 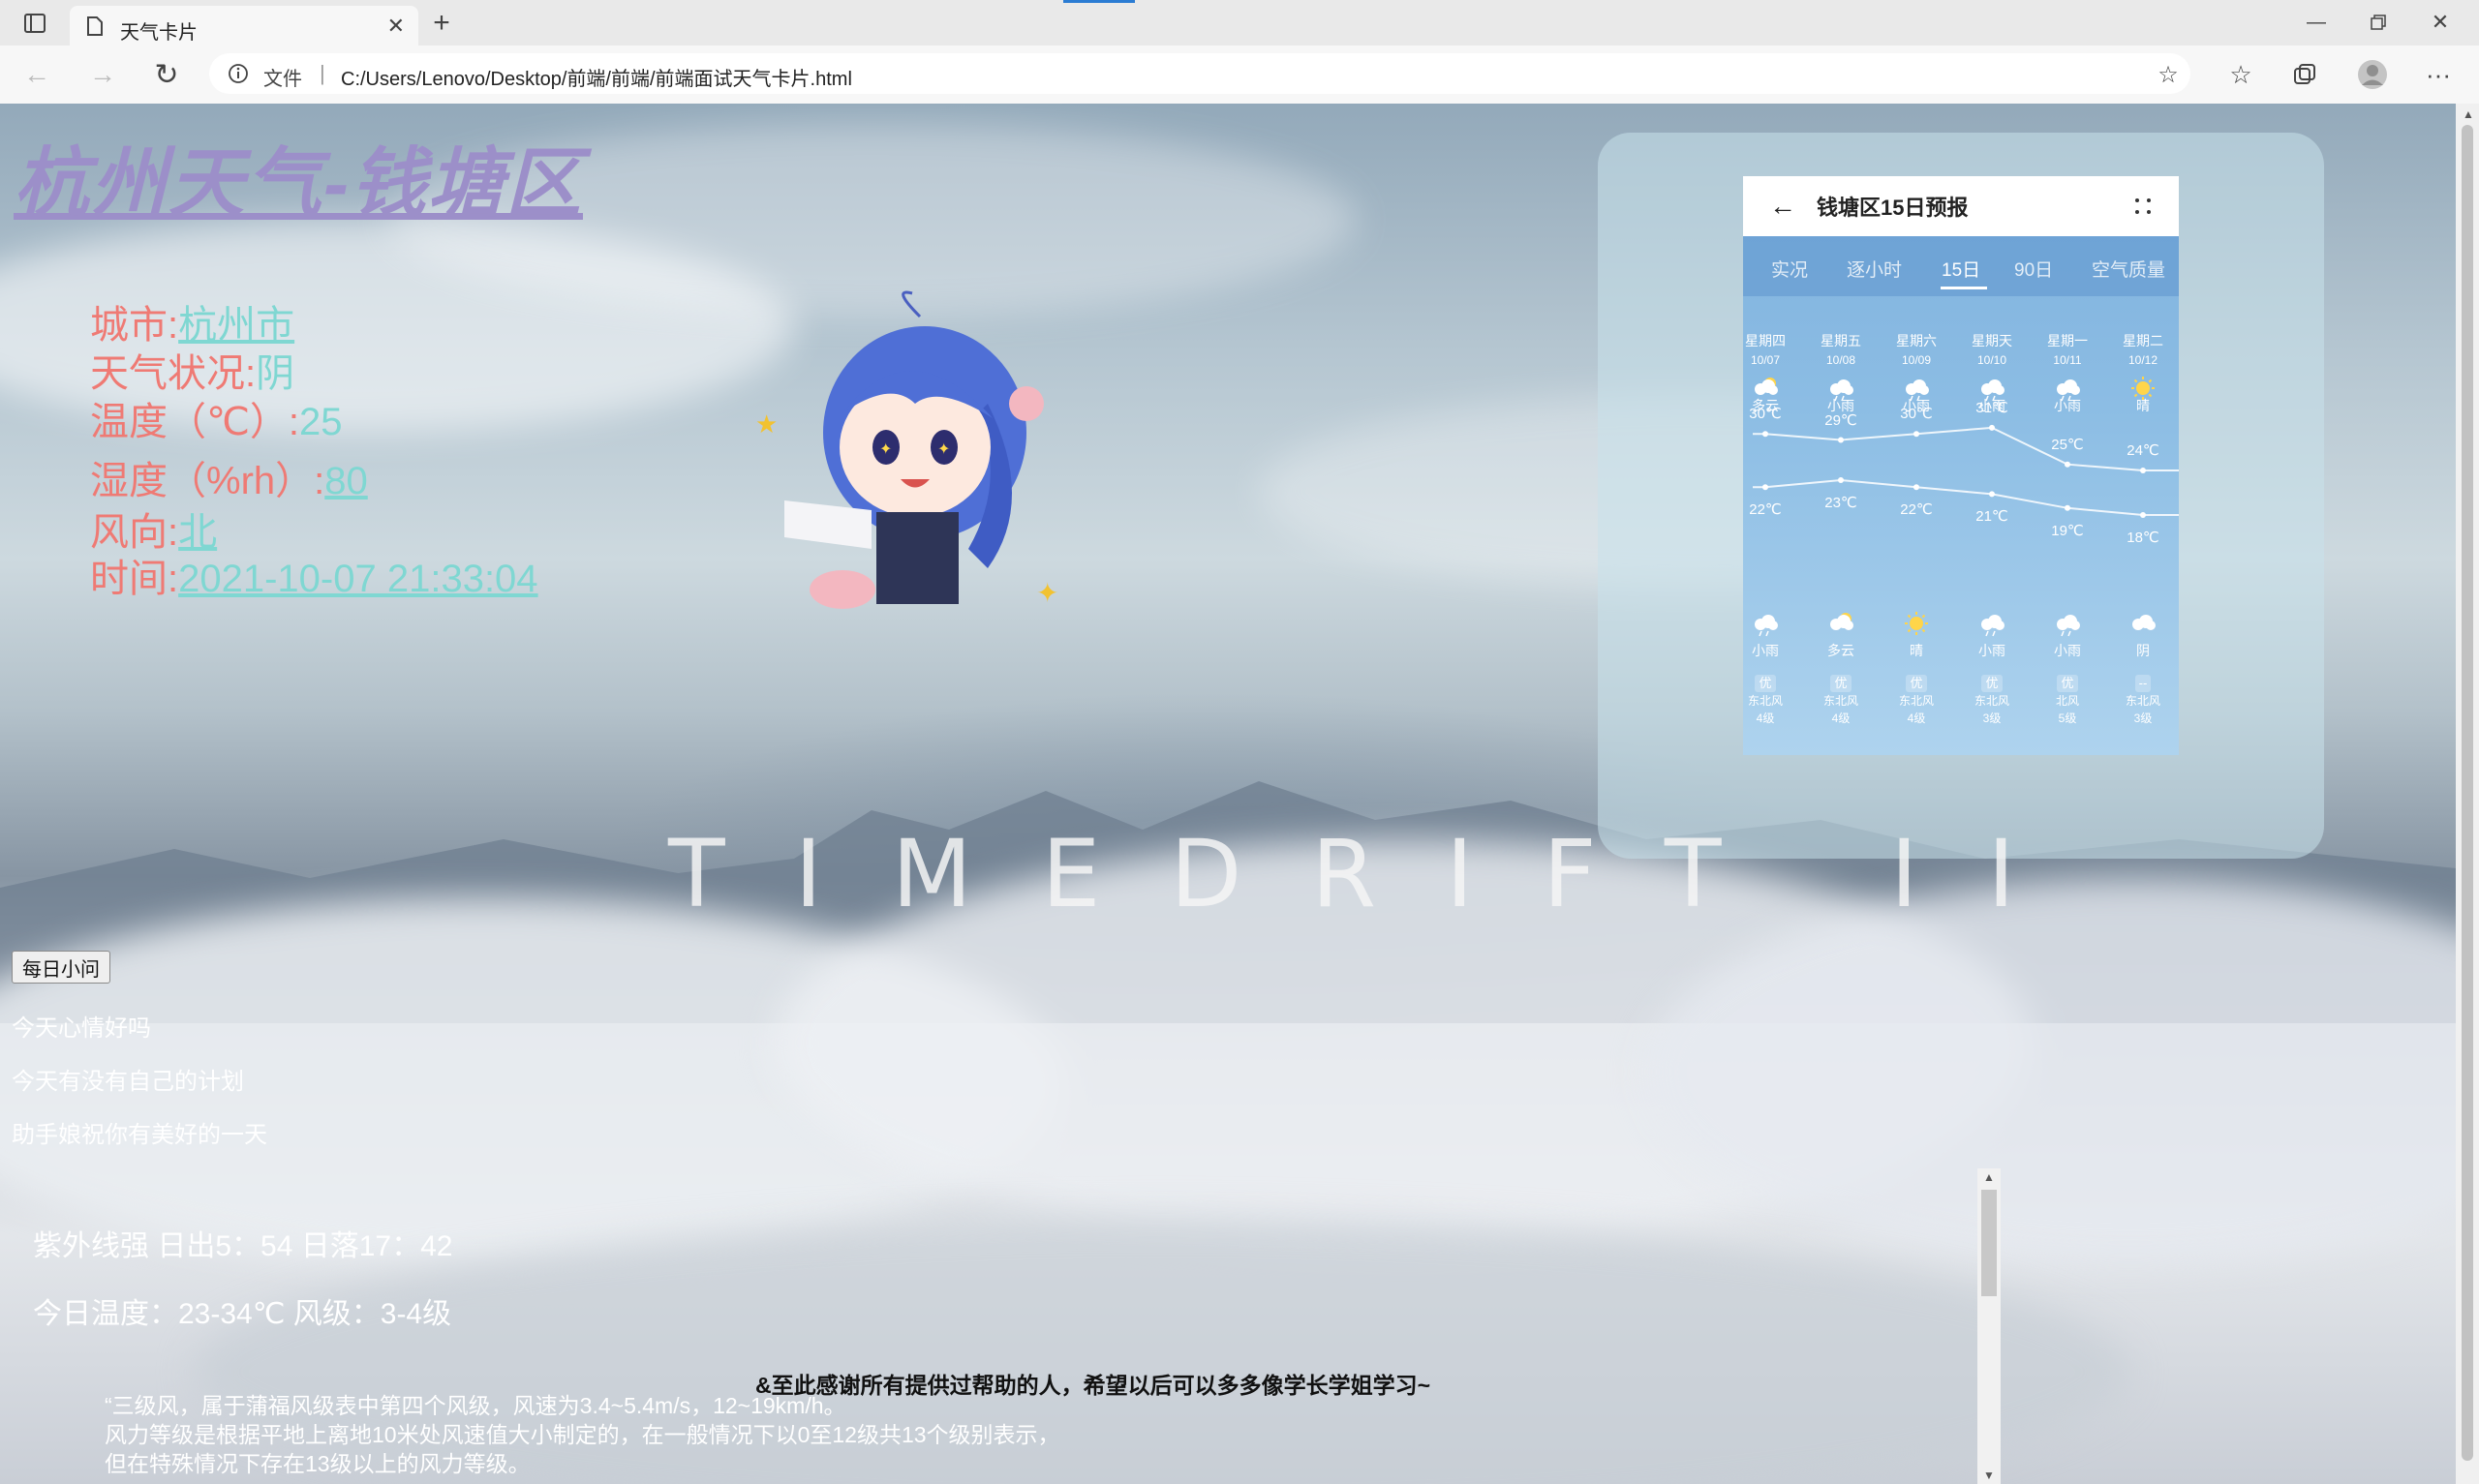 What do you see at coordinates (135, 325) in the screenshot?
I see `city-label: 城市:` at bounding box center [135, 325].